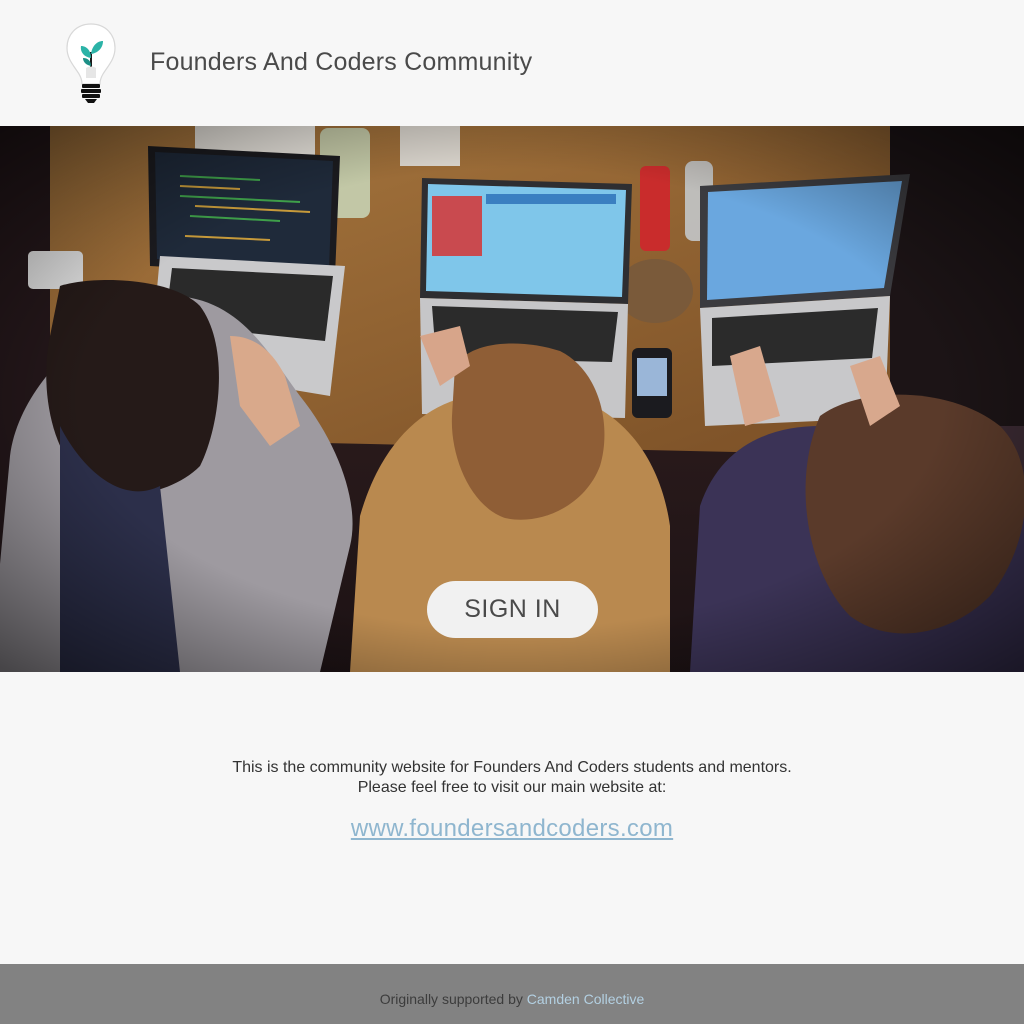 The image size is (1024, 1024). I want to click on footer-prefix: Originally supported by, so click(451, 999).